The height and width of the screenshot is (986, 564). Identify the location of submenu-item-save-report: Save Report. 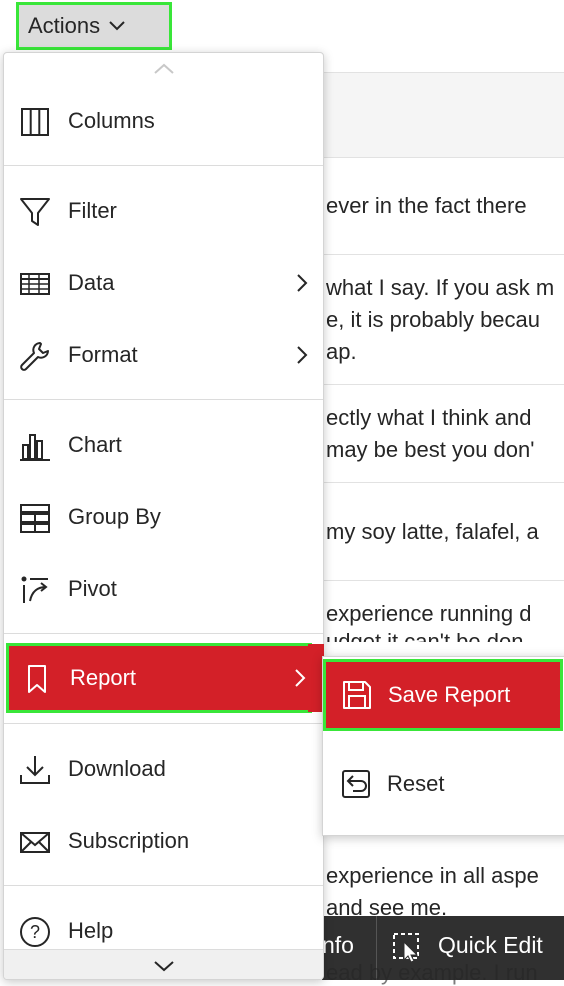
(443, 695).